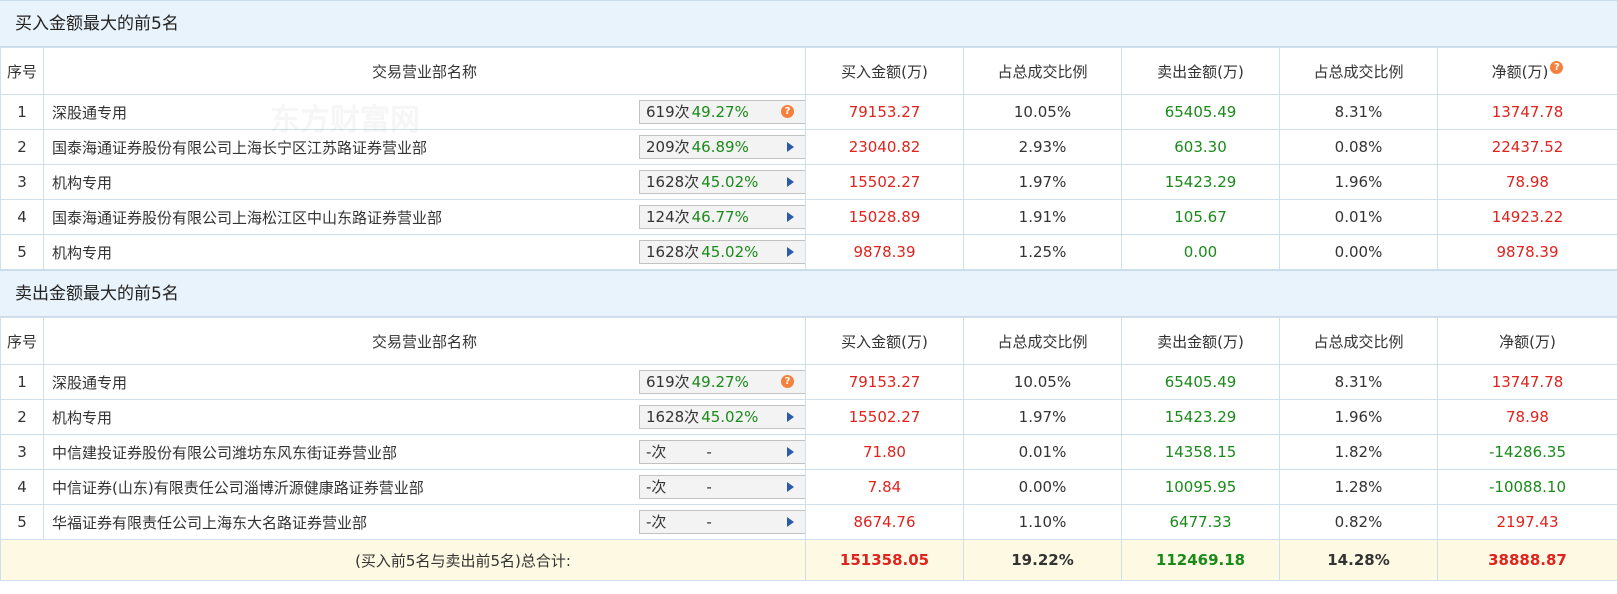  Describe the element at coordinates (1527, 487) in the screenshot. I see `net-amount: -10088.10` at that location.